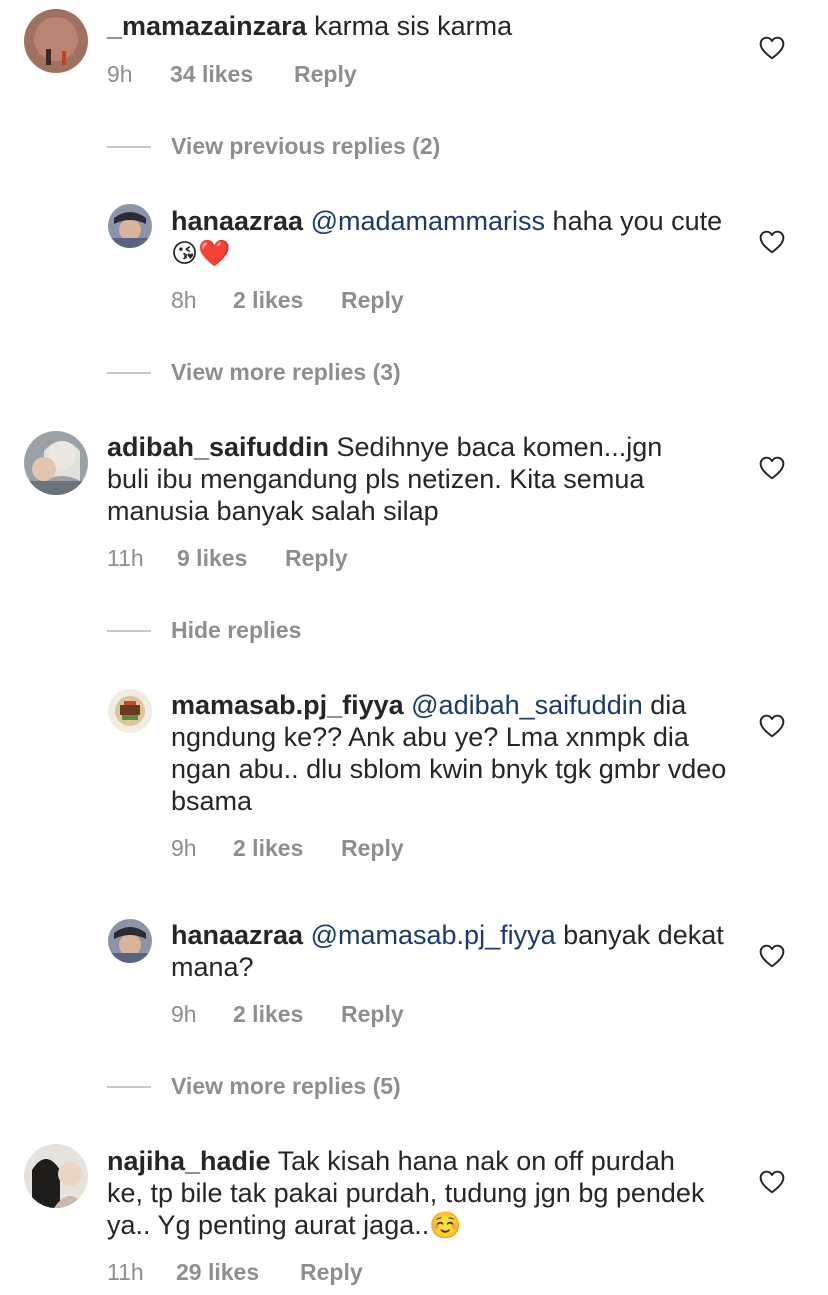  What do you see at coordinates (218, 447) in the screenshot?
I see `comment-username: adibah_saifuddin` at bounding box center [218, 447].